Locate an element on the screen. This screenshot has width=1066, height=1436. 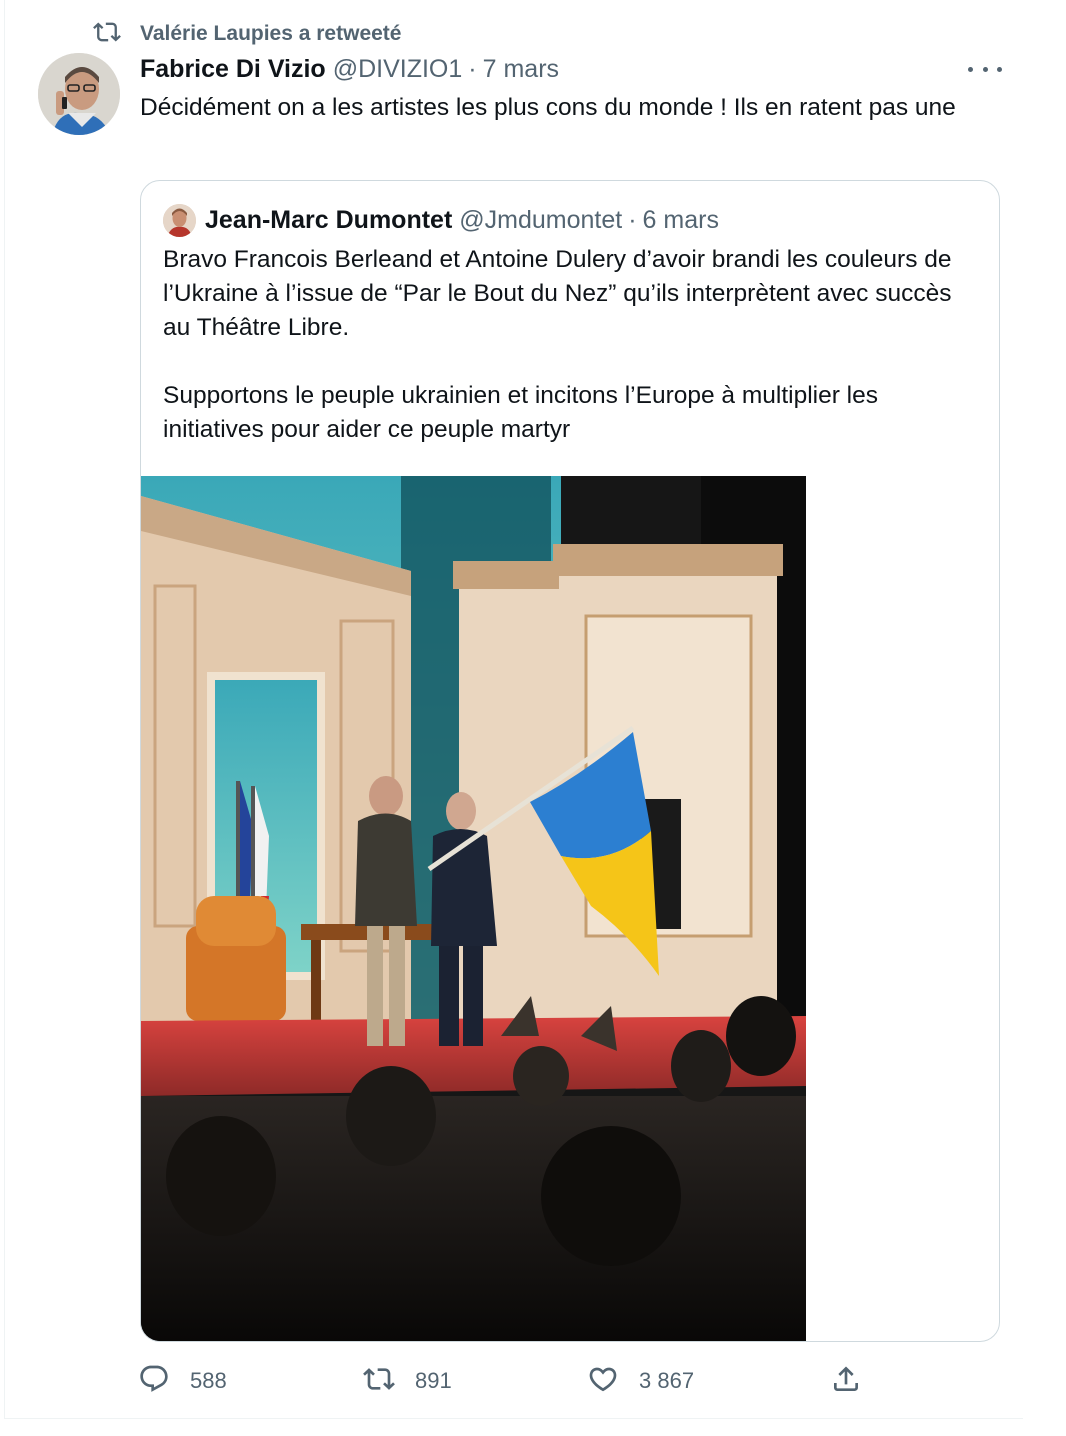
like-count: 3 867 is located at coordinates (667, 1380).